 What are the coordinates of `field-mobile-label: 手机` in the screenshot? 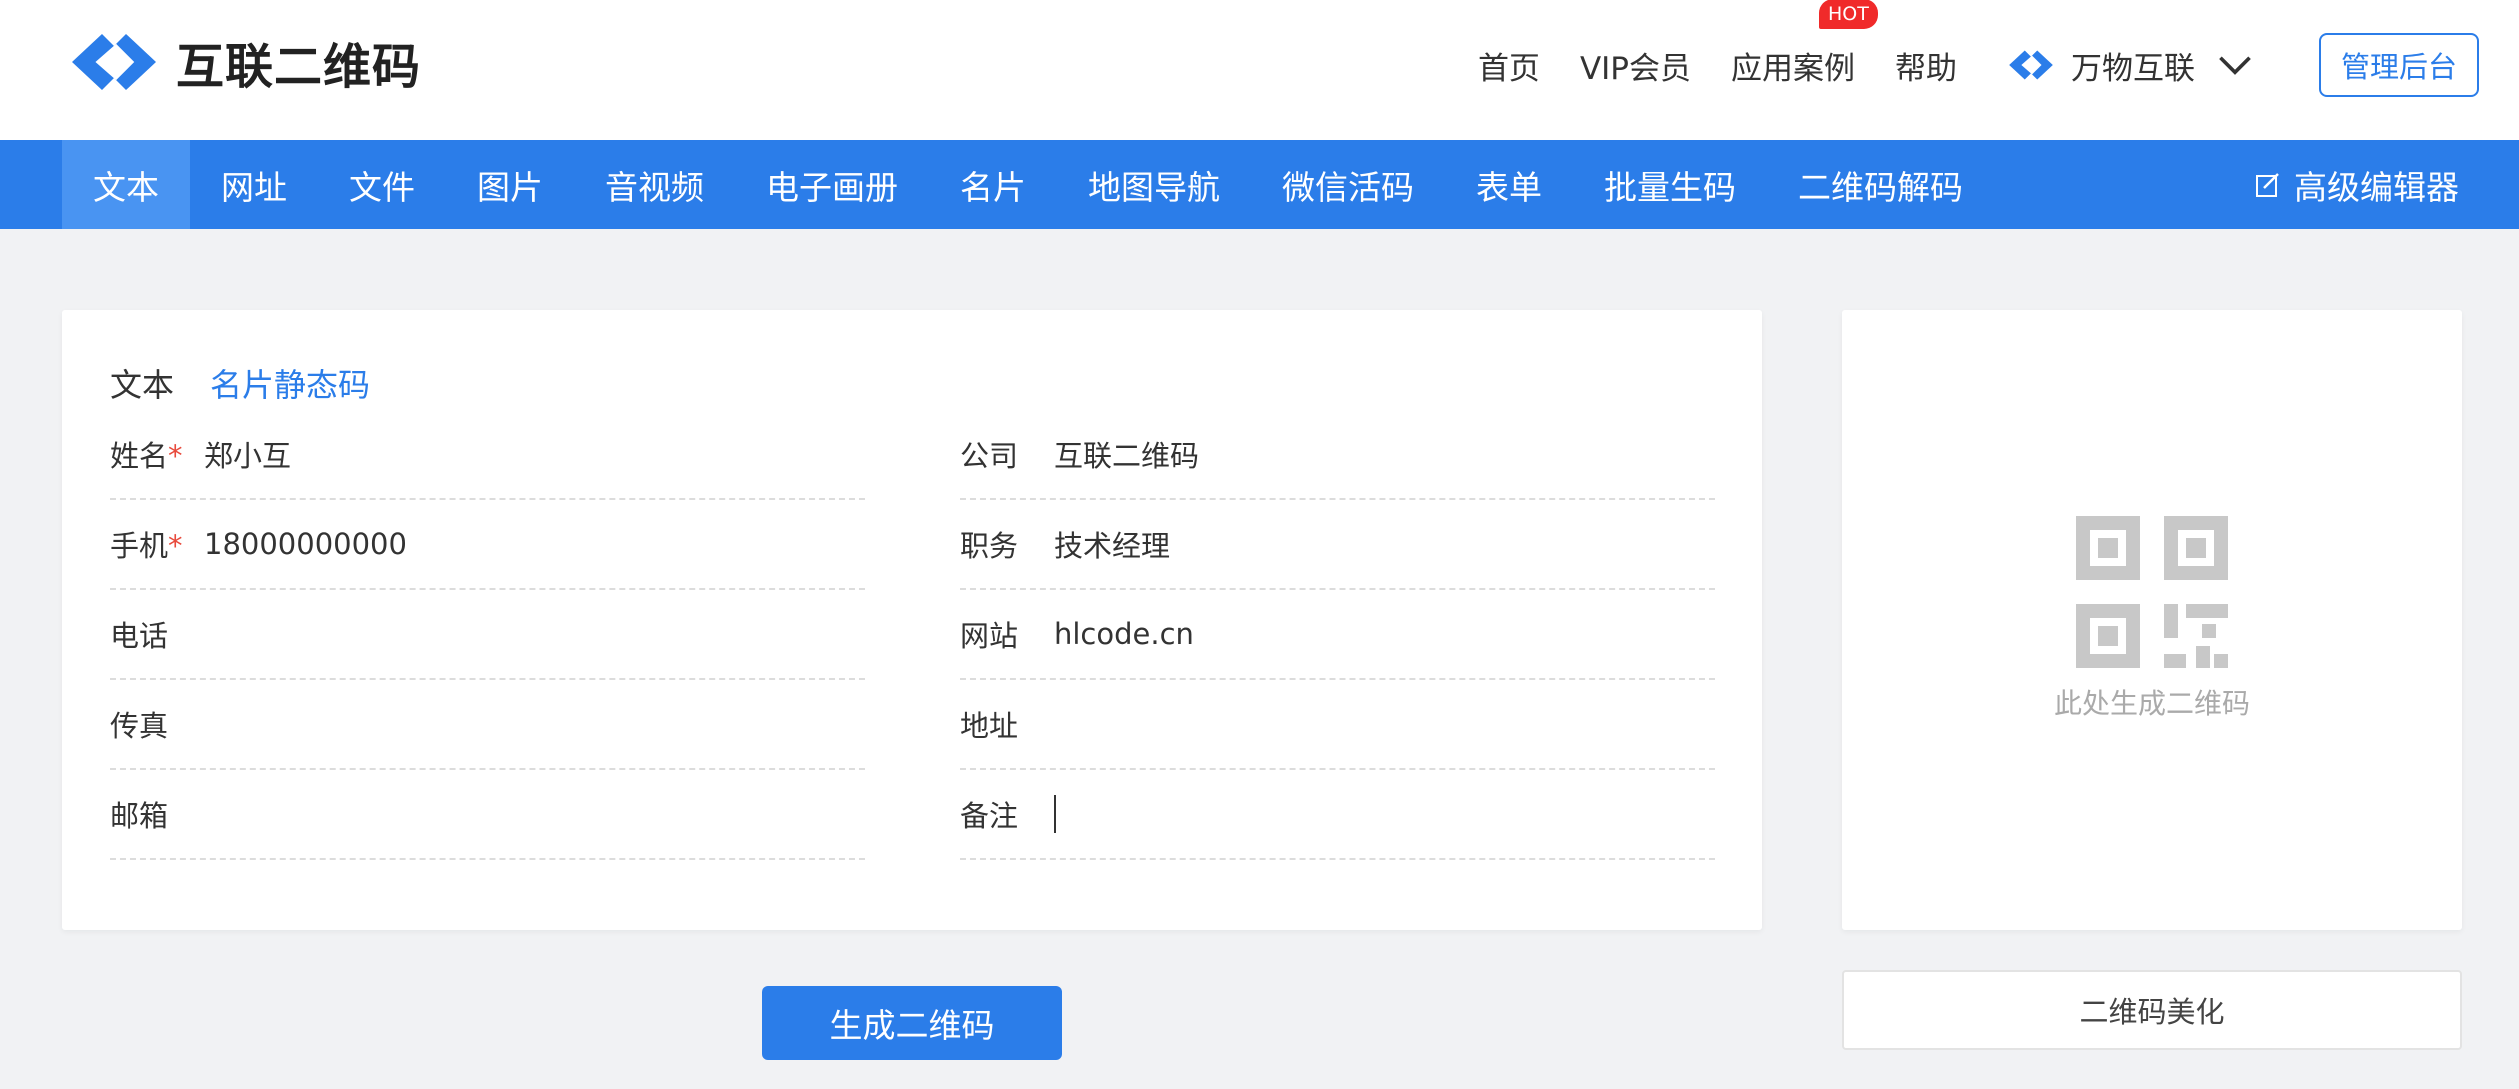 It's located at (139, 546).